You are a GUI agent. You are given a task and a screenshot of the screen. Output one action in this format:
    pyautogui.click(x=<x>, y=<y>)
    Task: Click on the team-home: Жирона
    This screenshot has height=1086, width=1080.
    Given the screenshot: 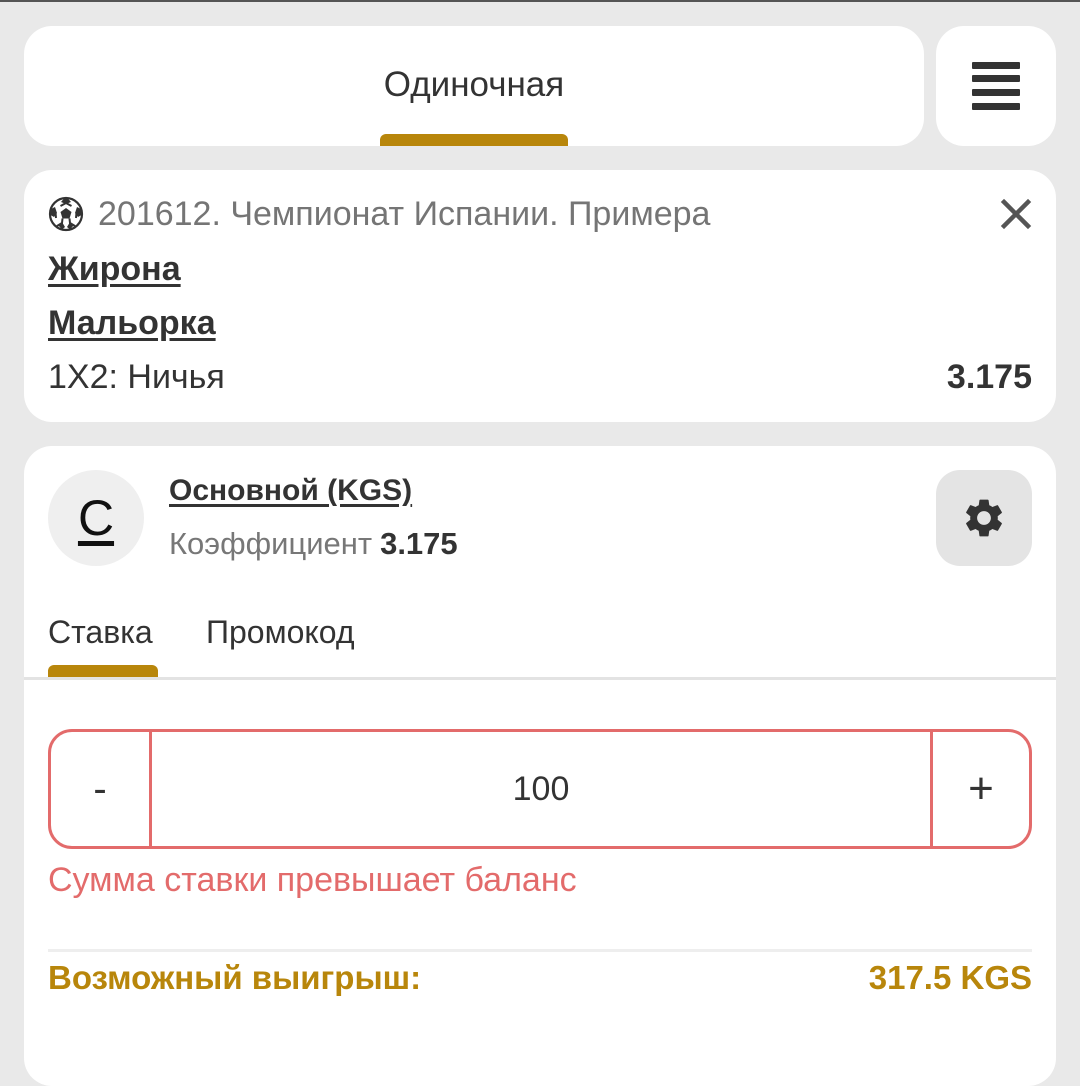 What is the action you would take?
    pyautogui.click(x=114, y=269)
    